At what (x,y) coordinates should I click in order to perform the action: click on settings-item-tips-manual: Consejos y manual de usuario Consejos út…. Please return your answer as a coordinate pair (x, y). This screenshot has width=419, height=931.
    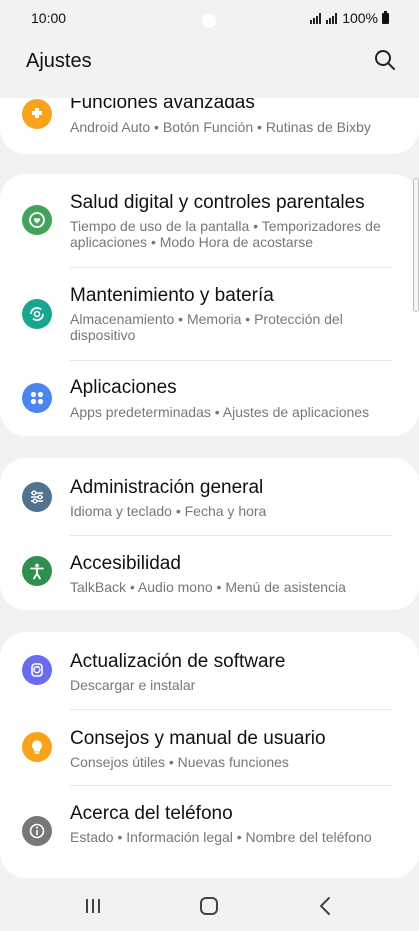
    Looking at the image, I should click on (209, 747).